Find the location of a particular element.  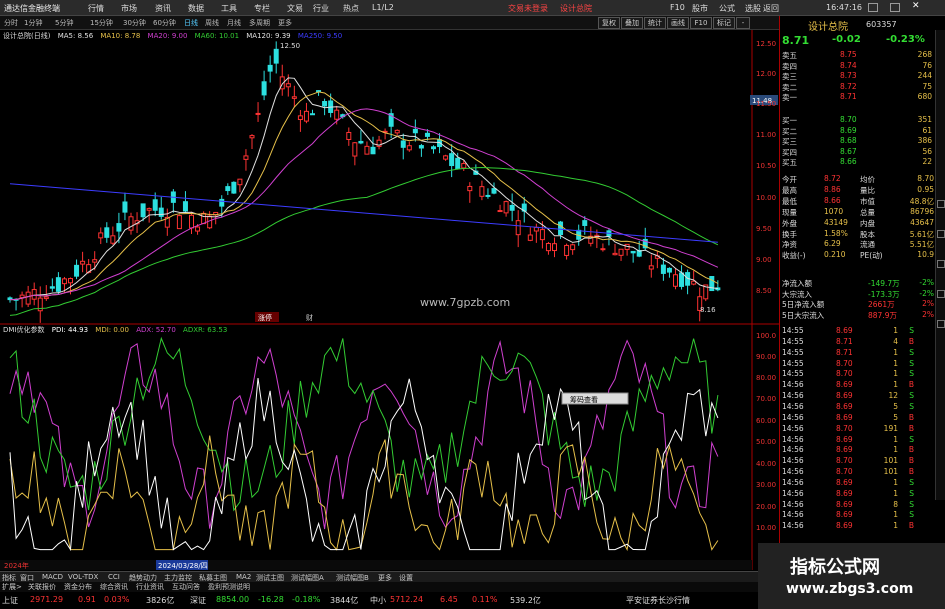

bid-row: 买三 8.68 386 is located at coordinates (859, 141).